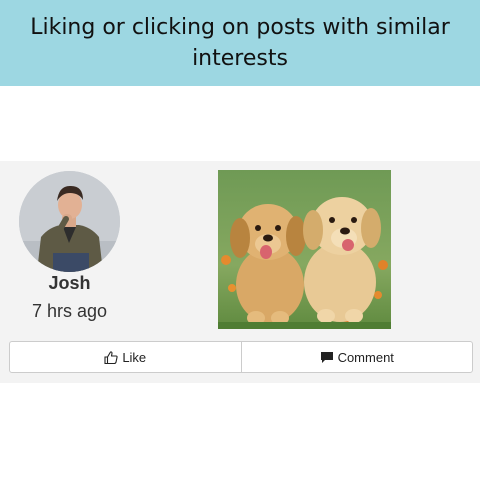  What do you see at coordinates (69, 221) in the screenshot?
I see `user-avatar` at bounding box center [69, 221].